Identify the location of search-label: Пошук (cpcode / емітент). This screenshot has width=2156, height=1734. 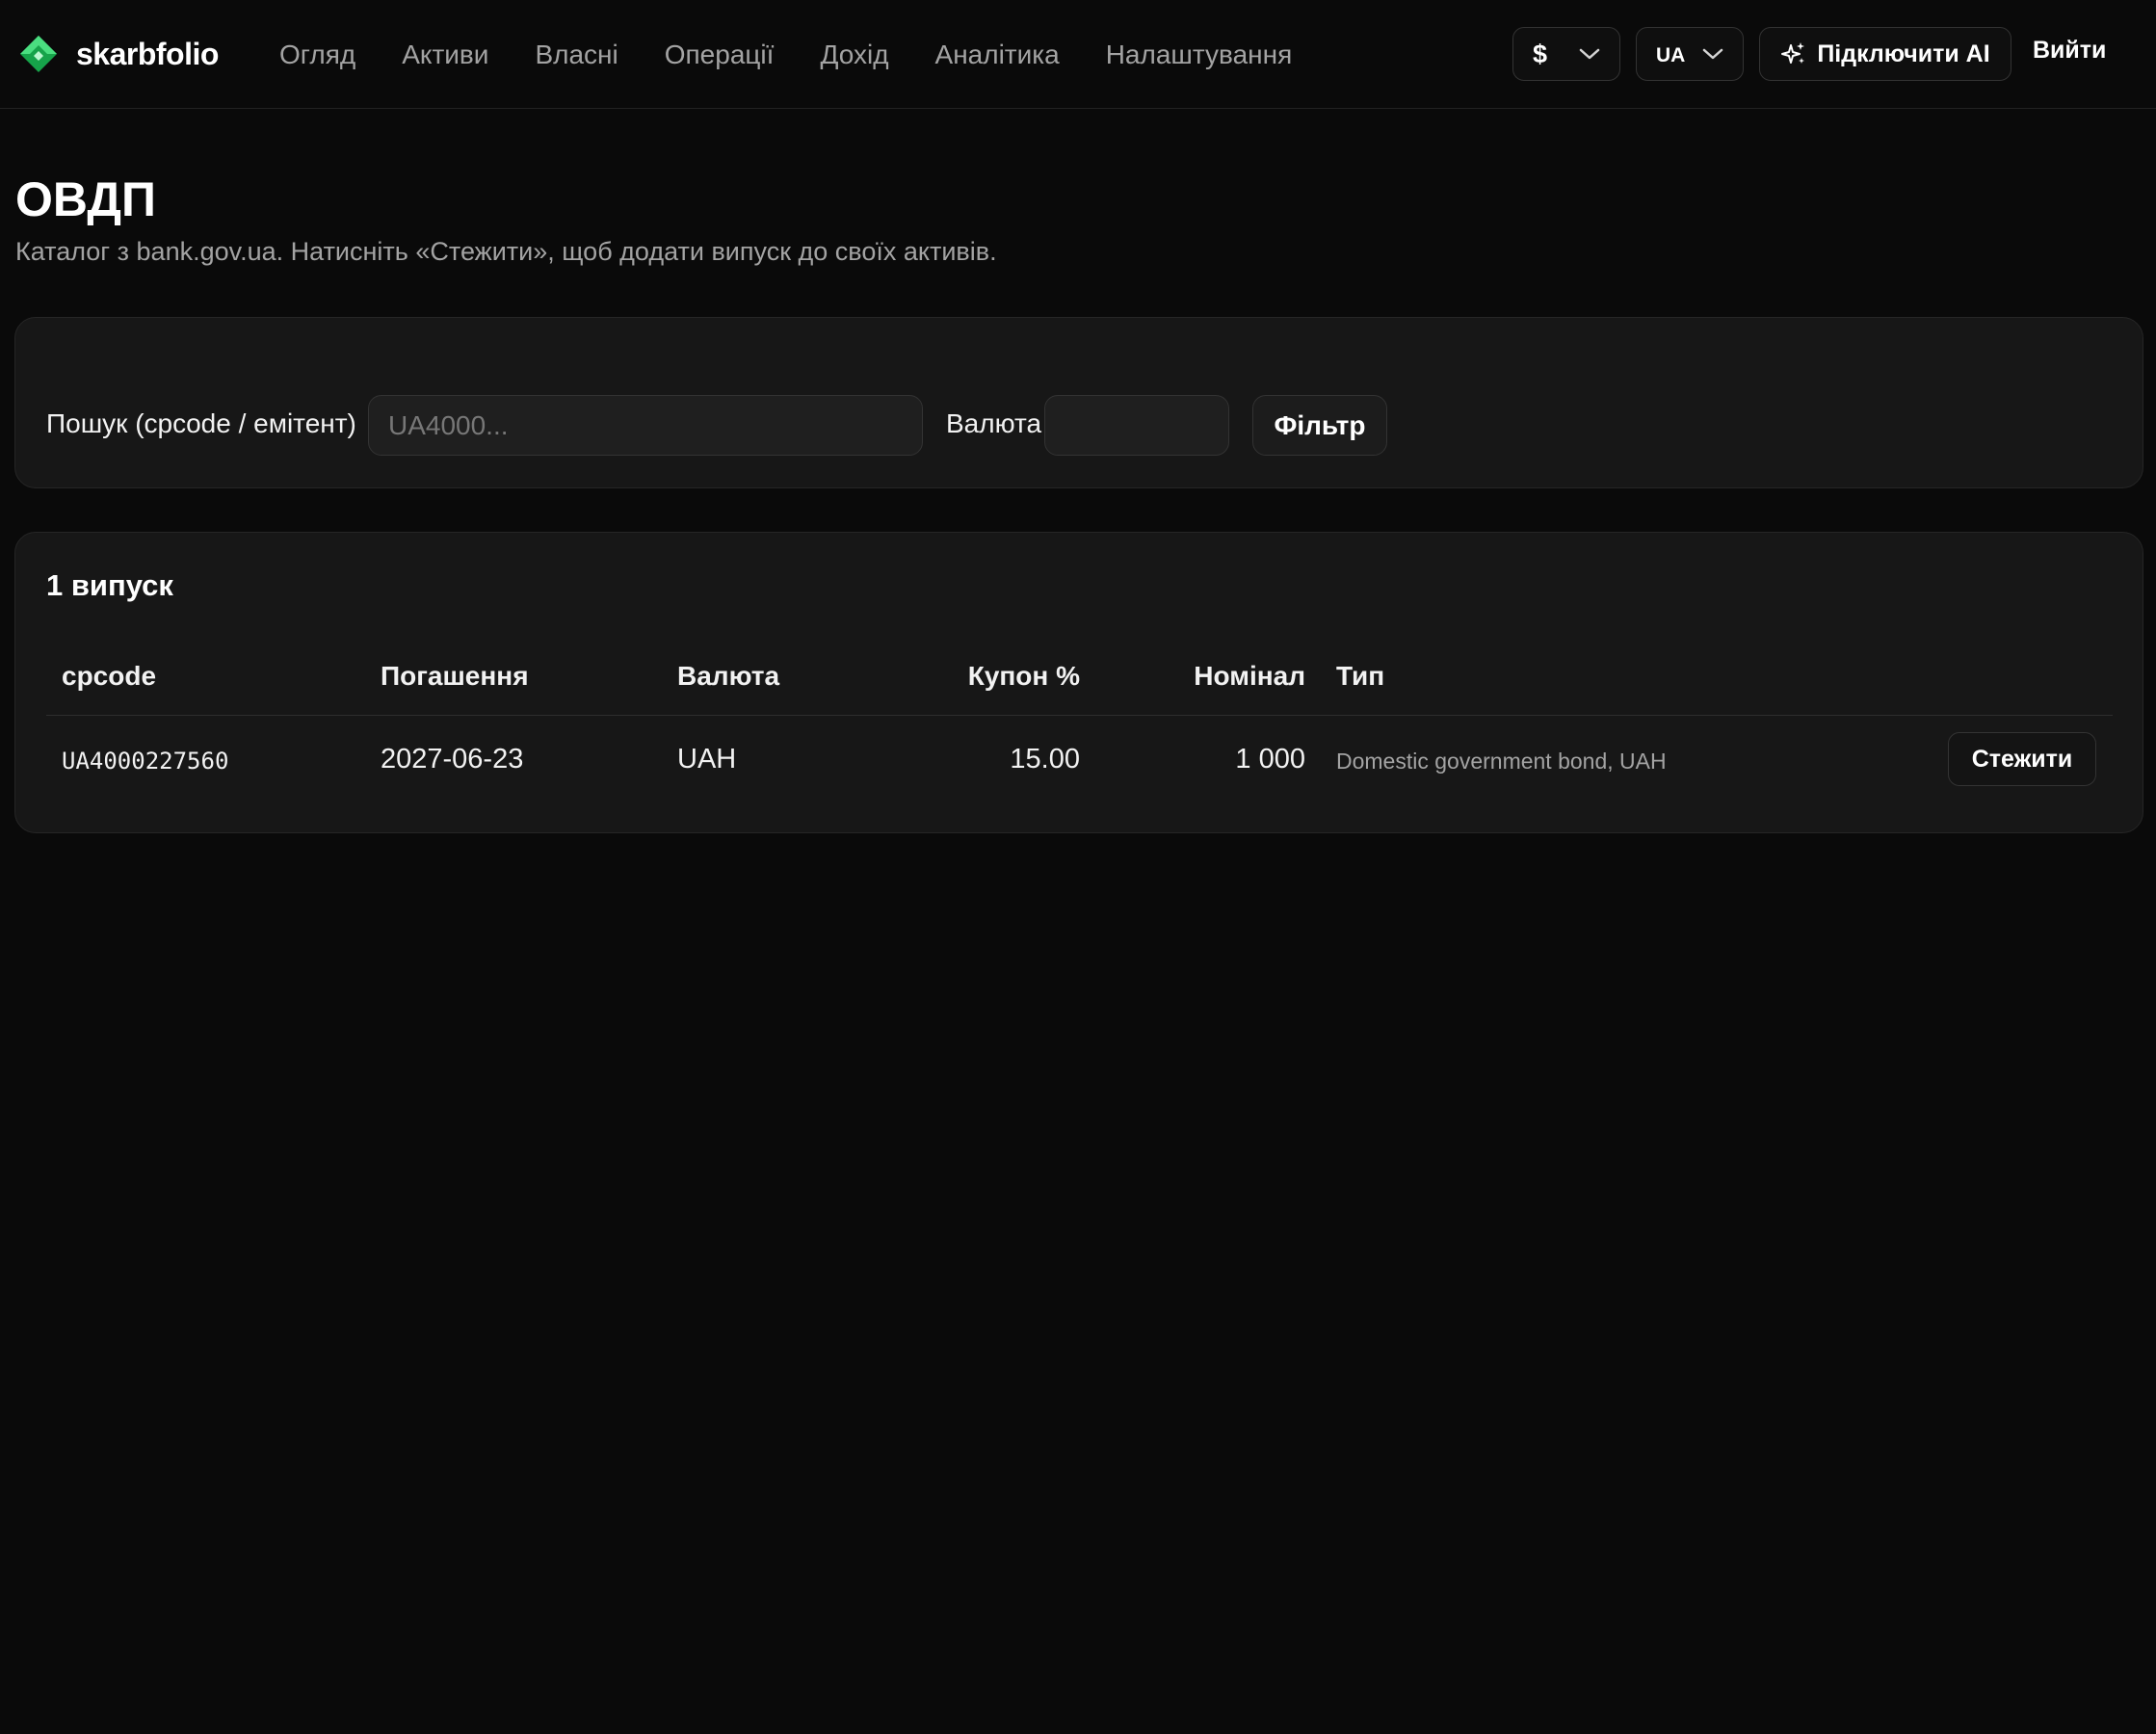
(201, 423).